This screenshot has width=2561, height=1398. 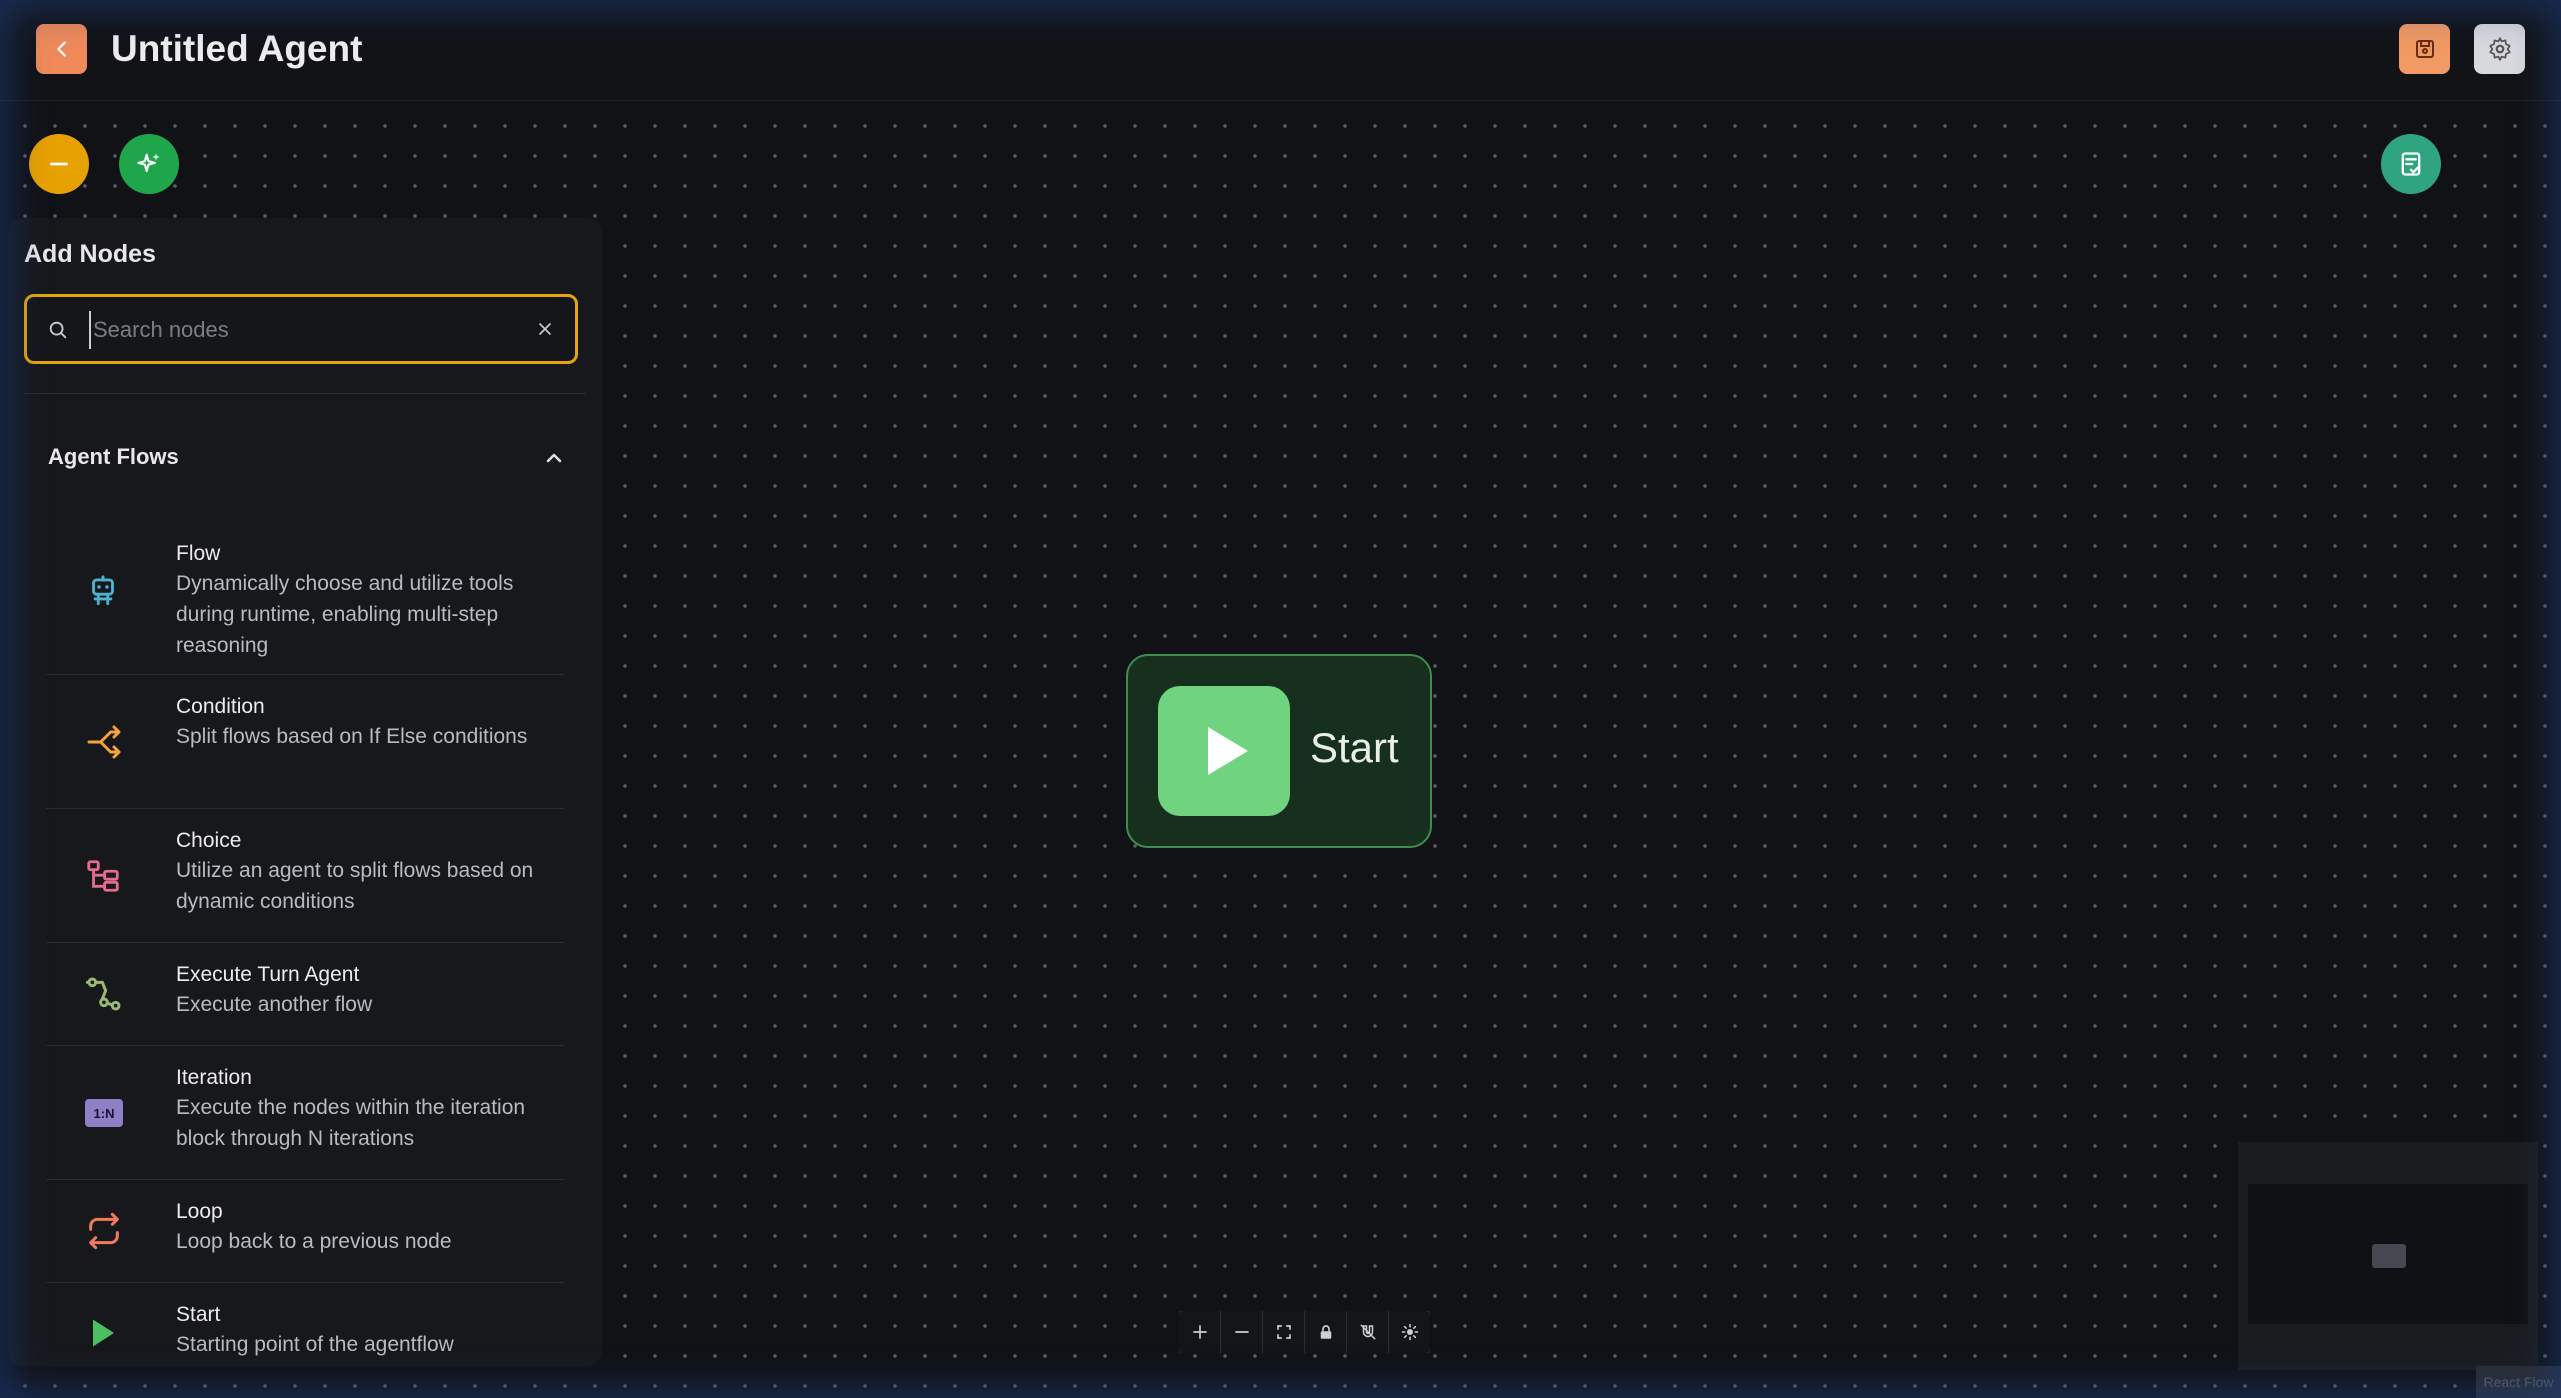 I want to click on attribution: React Flow, so click(x=2518, y=1382).